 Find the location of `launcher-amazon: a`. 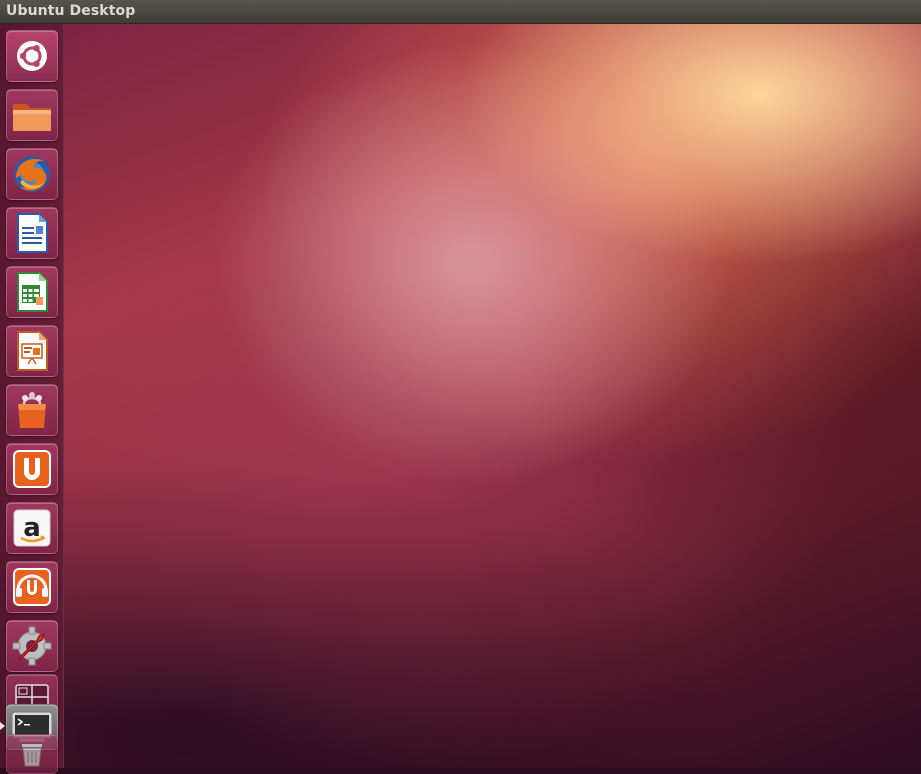

launcher-amazon: a is located at coordinates (32, 528).